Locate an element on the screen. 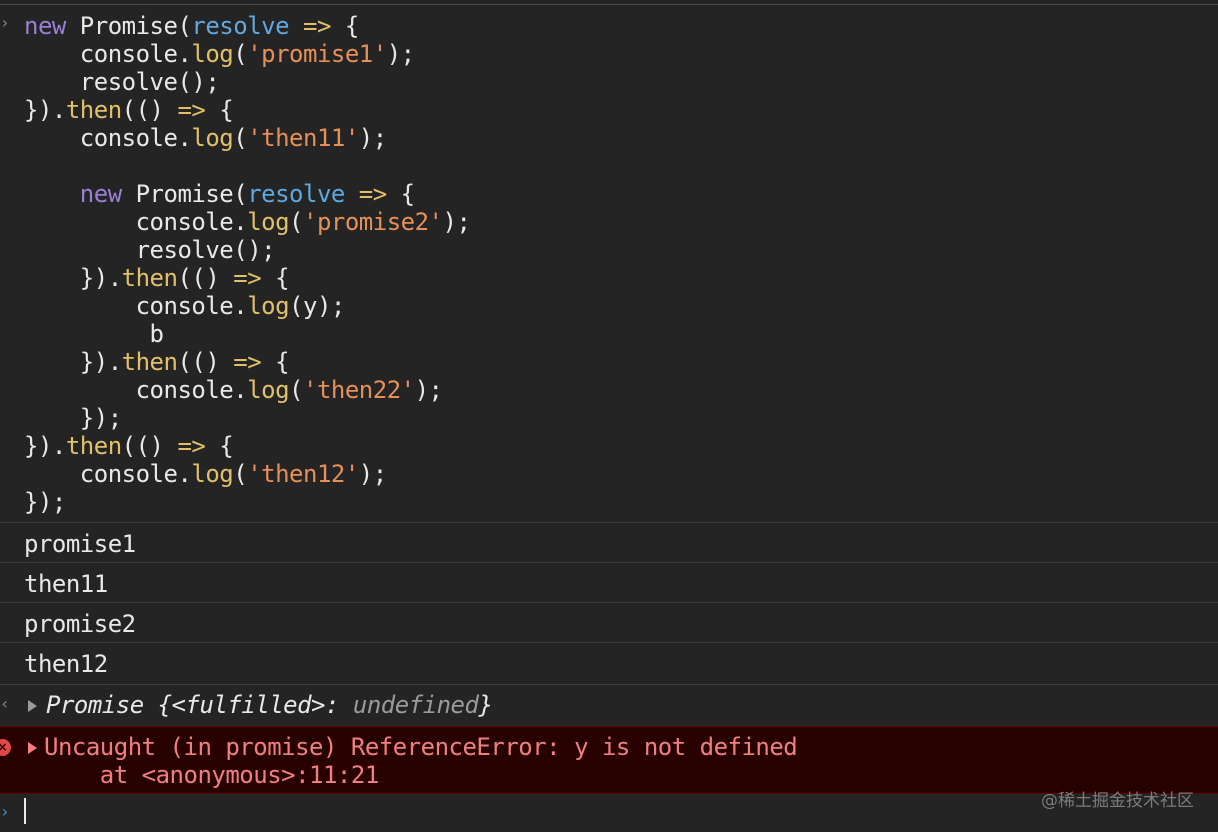 This screenshot has width=1218, height=832. promise-result-suffix: } is located at coordinates (485, 705).